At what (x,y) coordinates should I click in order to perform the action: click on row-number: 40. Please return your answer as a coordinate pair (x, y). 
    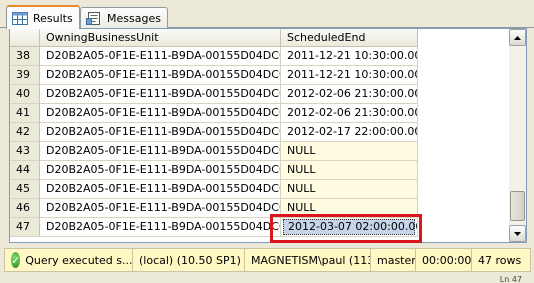
    Looking at the image, I should click on (25, 94).